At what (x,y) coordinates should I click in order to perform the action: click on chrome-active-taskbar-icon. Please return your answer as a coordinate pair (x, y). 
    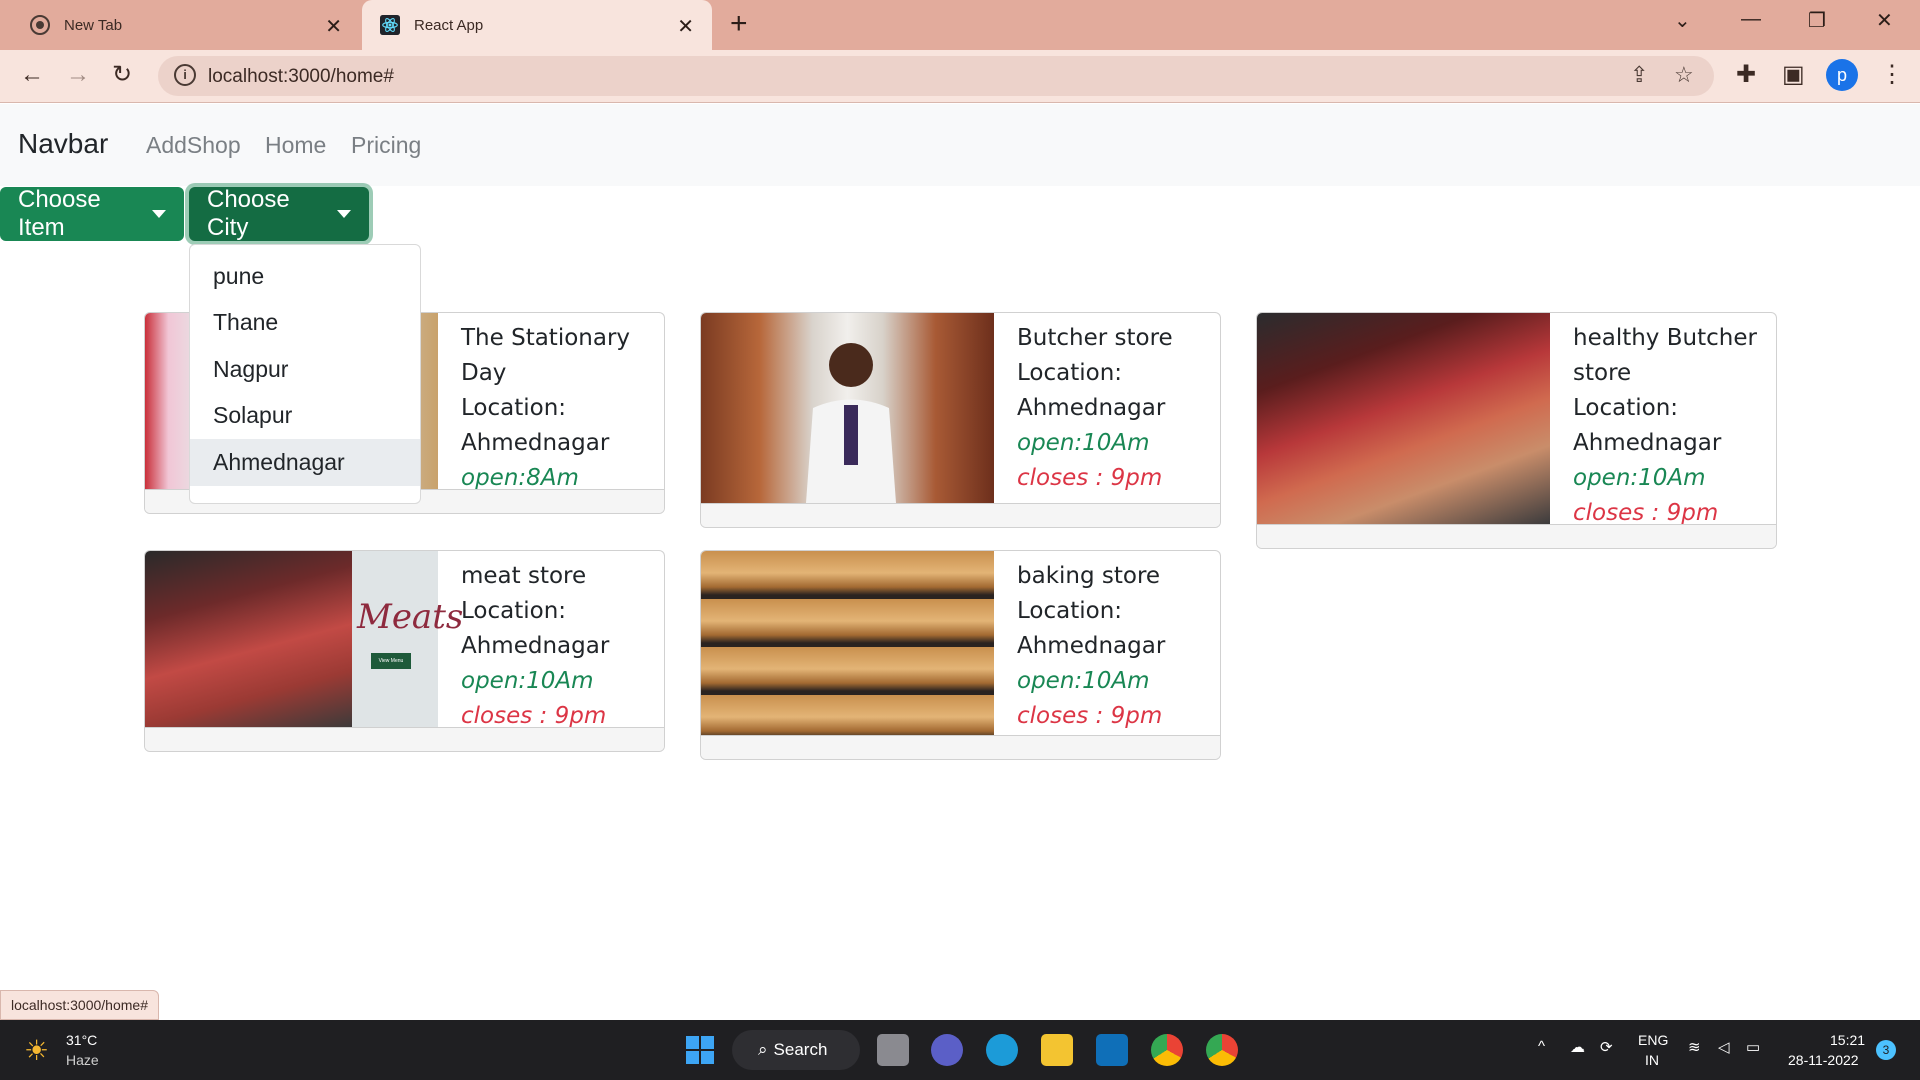
    Looking at the image, I should click on (1222, 1050).